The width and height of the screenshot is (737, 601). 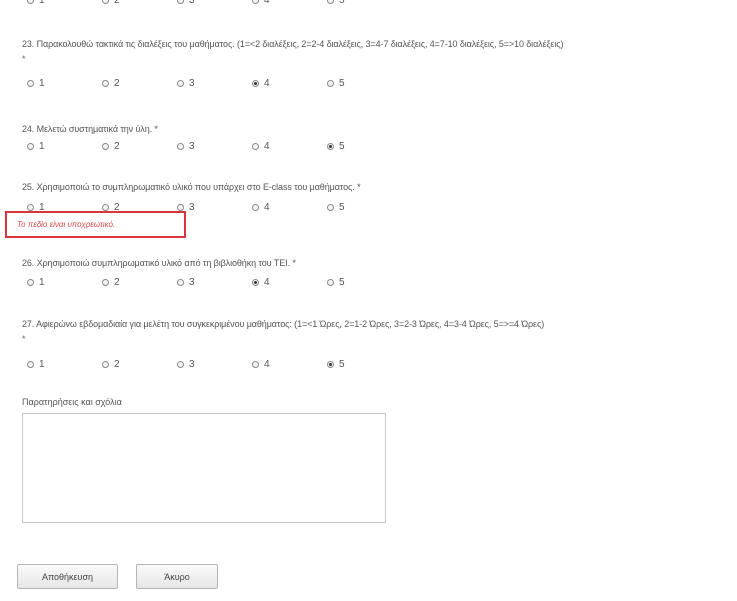 What do you see at coordinates (111, 146) in the screenshot?
I see `option-q24-2: 2` at bounding box center [111, 146].